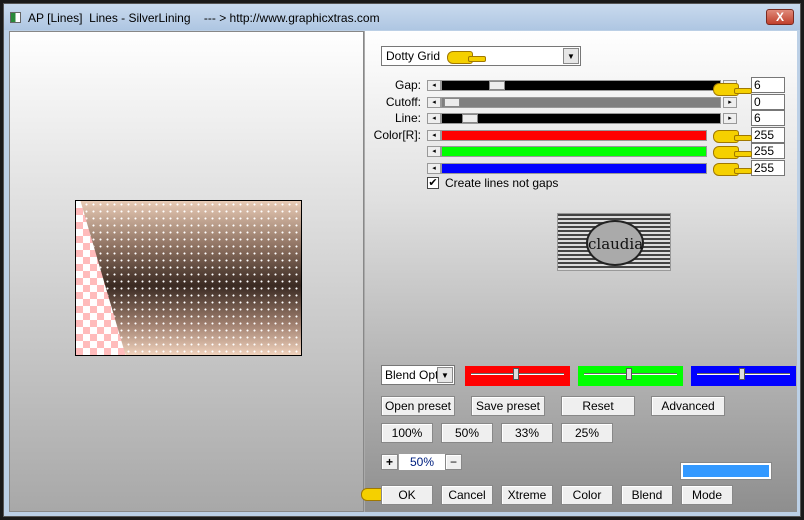 The image size is (804, 520). Describe the element at coordinates (527, 495) in the screenshot. I see `xtreme-button: Xtreme` at that location.